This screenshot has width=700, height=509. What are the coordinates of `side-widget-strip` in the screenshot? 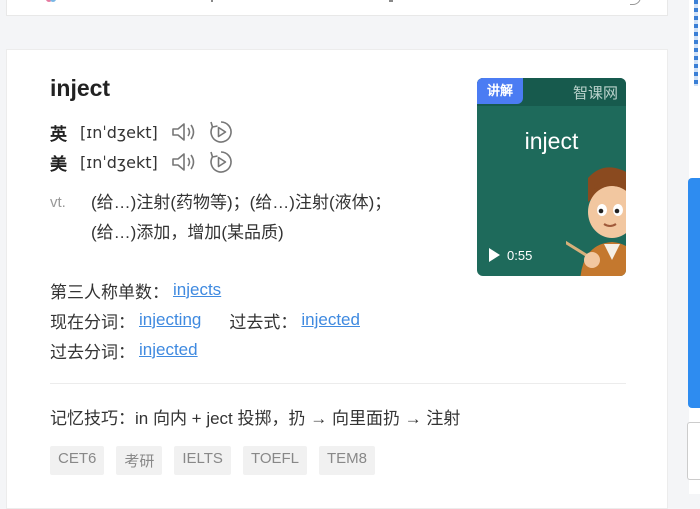 It's located at (696, 43).